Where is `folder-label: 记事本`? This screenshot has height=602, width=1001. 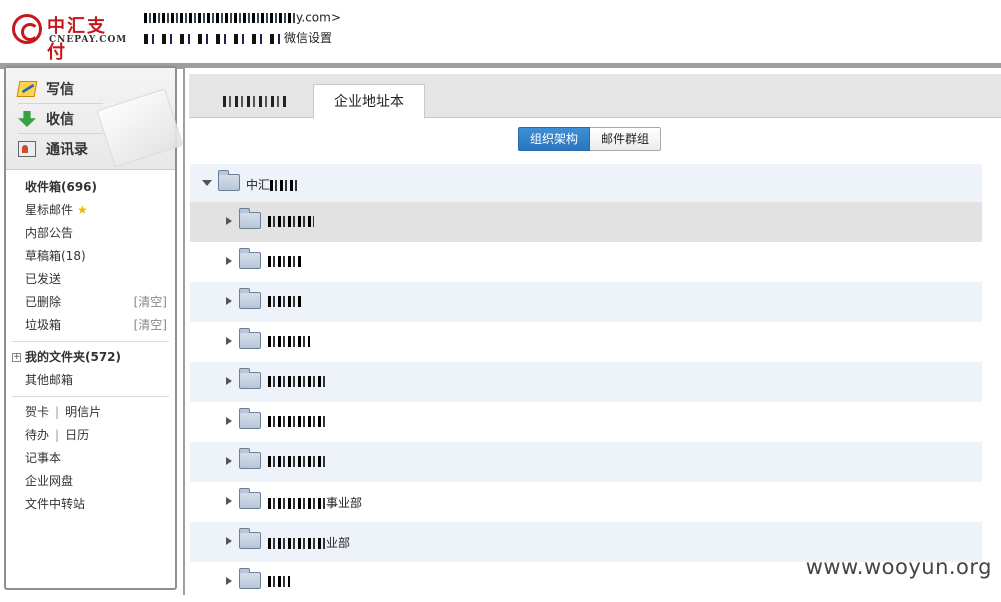 folder-label: 记事本 is located at coordinates (43, 458).